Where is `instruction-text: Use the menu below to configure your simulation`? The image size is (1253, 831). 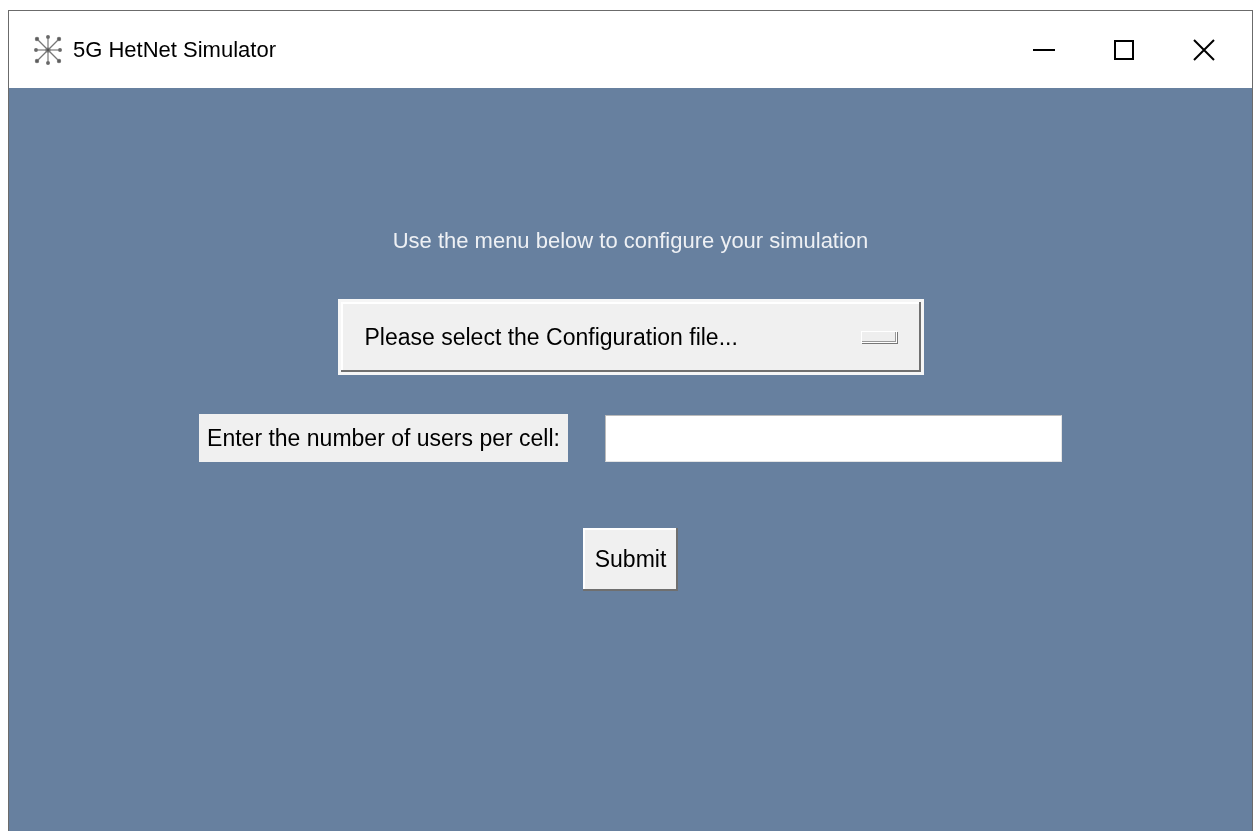
instruction-text: Use the menu below to configure your simulation is located at coordinates (630, 241).